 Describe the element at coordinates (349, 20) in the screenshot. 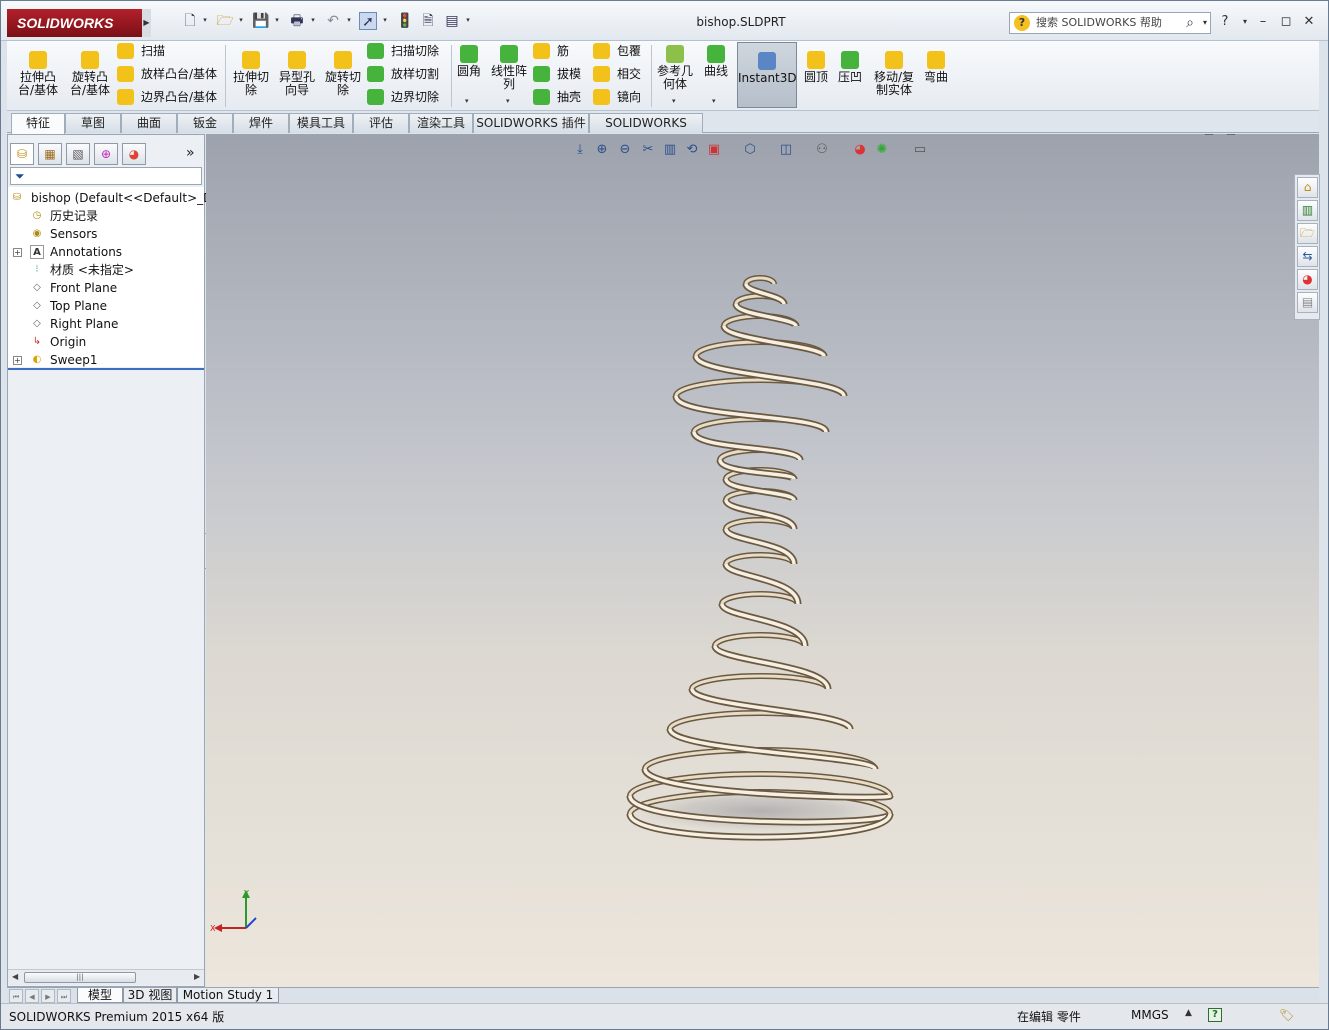

I see `undo-dropdown-icon: ▾` at that location.